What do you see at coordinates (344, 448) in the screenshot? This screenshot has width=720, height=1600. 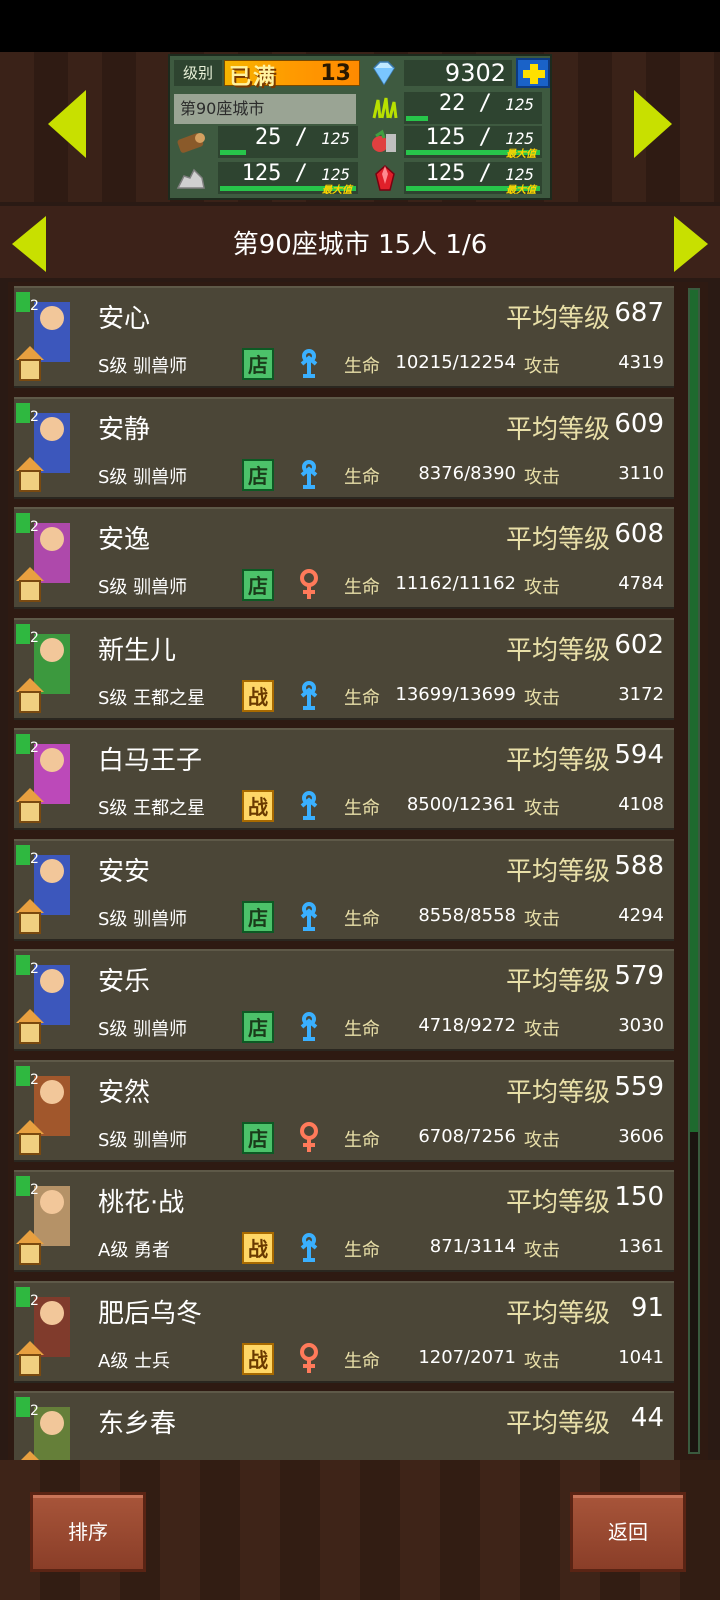 I see `unit-row: 2 安静 平均等级 609 S级 驯兽师 店 生命 8376/8390 攻击 3110` at bounding box center [344, 448].